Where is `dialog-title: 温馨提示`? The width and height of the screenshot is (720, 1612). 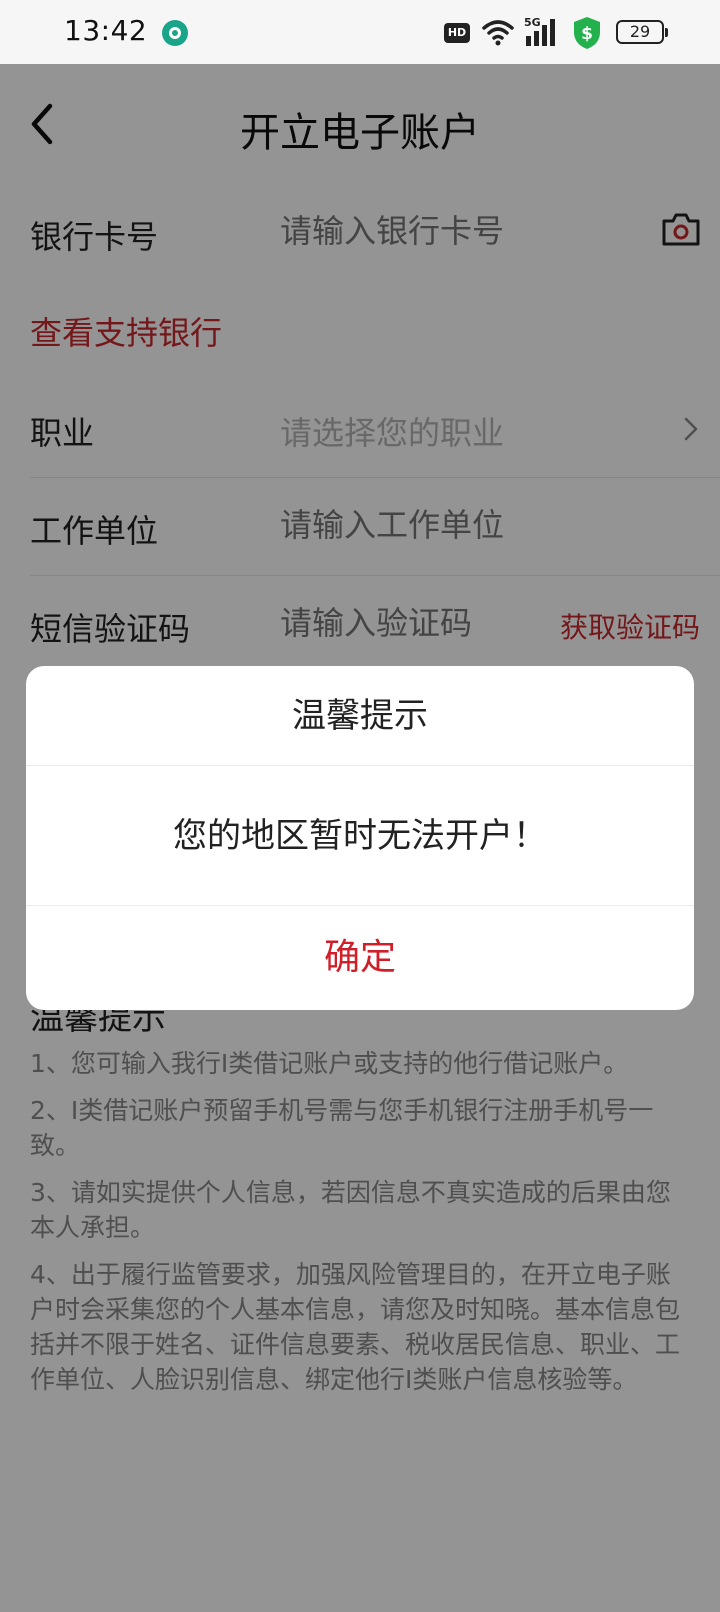 dialog-title: 温馨提示 is located at coordinates (360, 716).